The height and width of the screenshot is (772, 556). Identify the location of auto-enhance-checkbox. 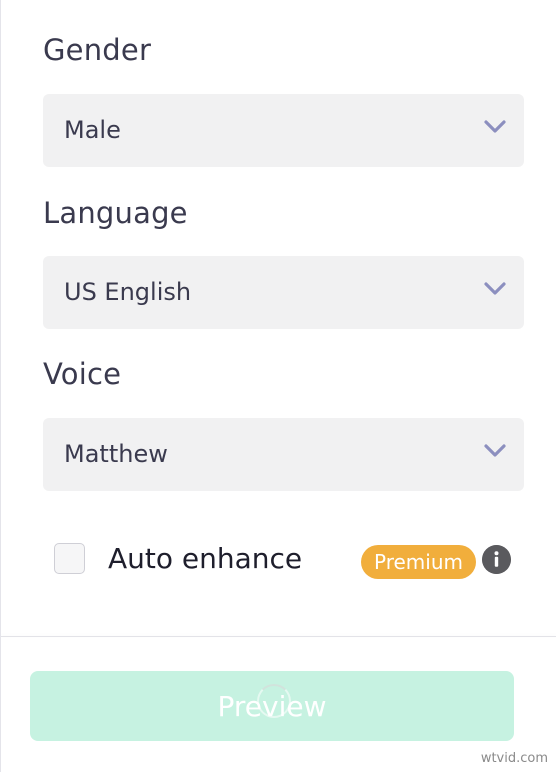
(69, 558).